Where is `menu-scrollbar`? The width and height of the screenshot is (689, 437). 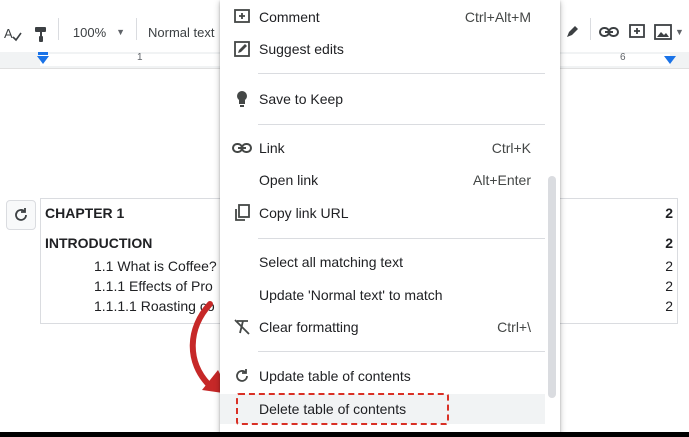
menu-scrollbar is located at coordinates (552, 287).